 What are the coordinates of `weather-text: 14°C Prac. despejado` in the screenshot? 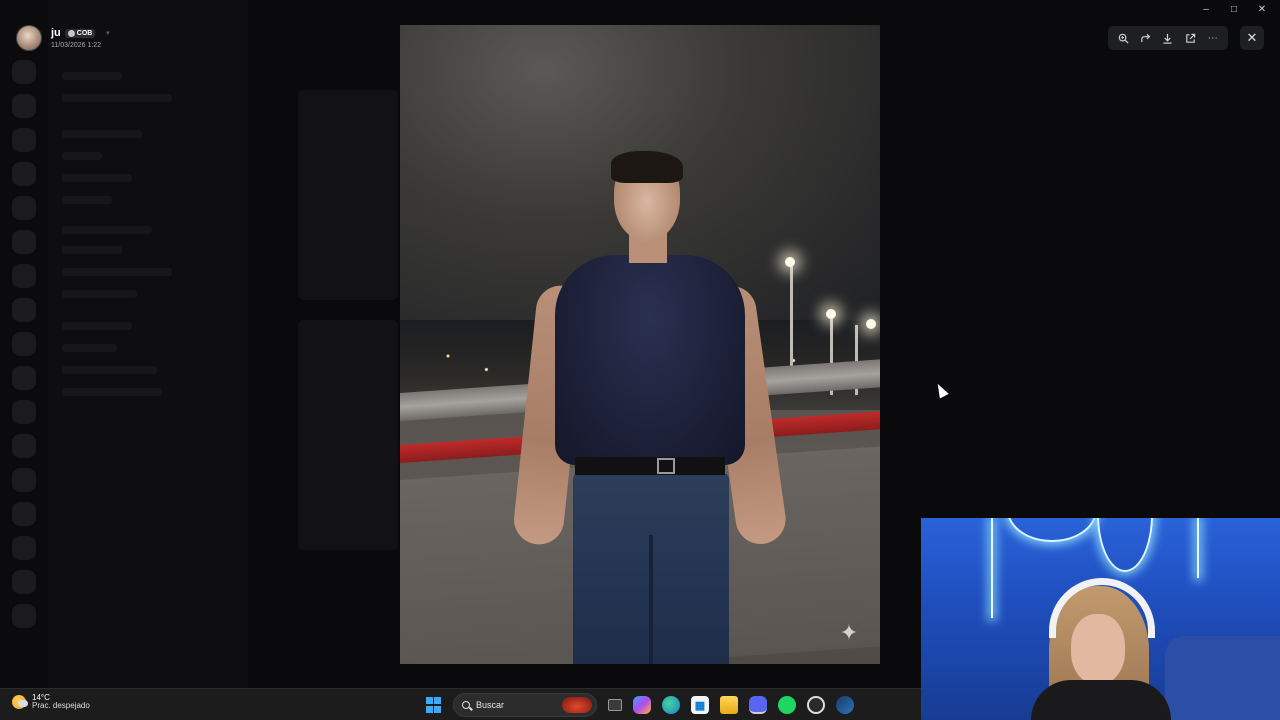 It's located at (61, 702).